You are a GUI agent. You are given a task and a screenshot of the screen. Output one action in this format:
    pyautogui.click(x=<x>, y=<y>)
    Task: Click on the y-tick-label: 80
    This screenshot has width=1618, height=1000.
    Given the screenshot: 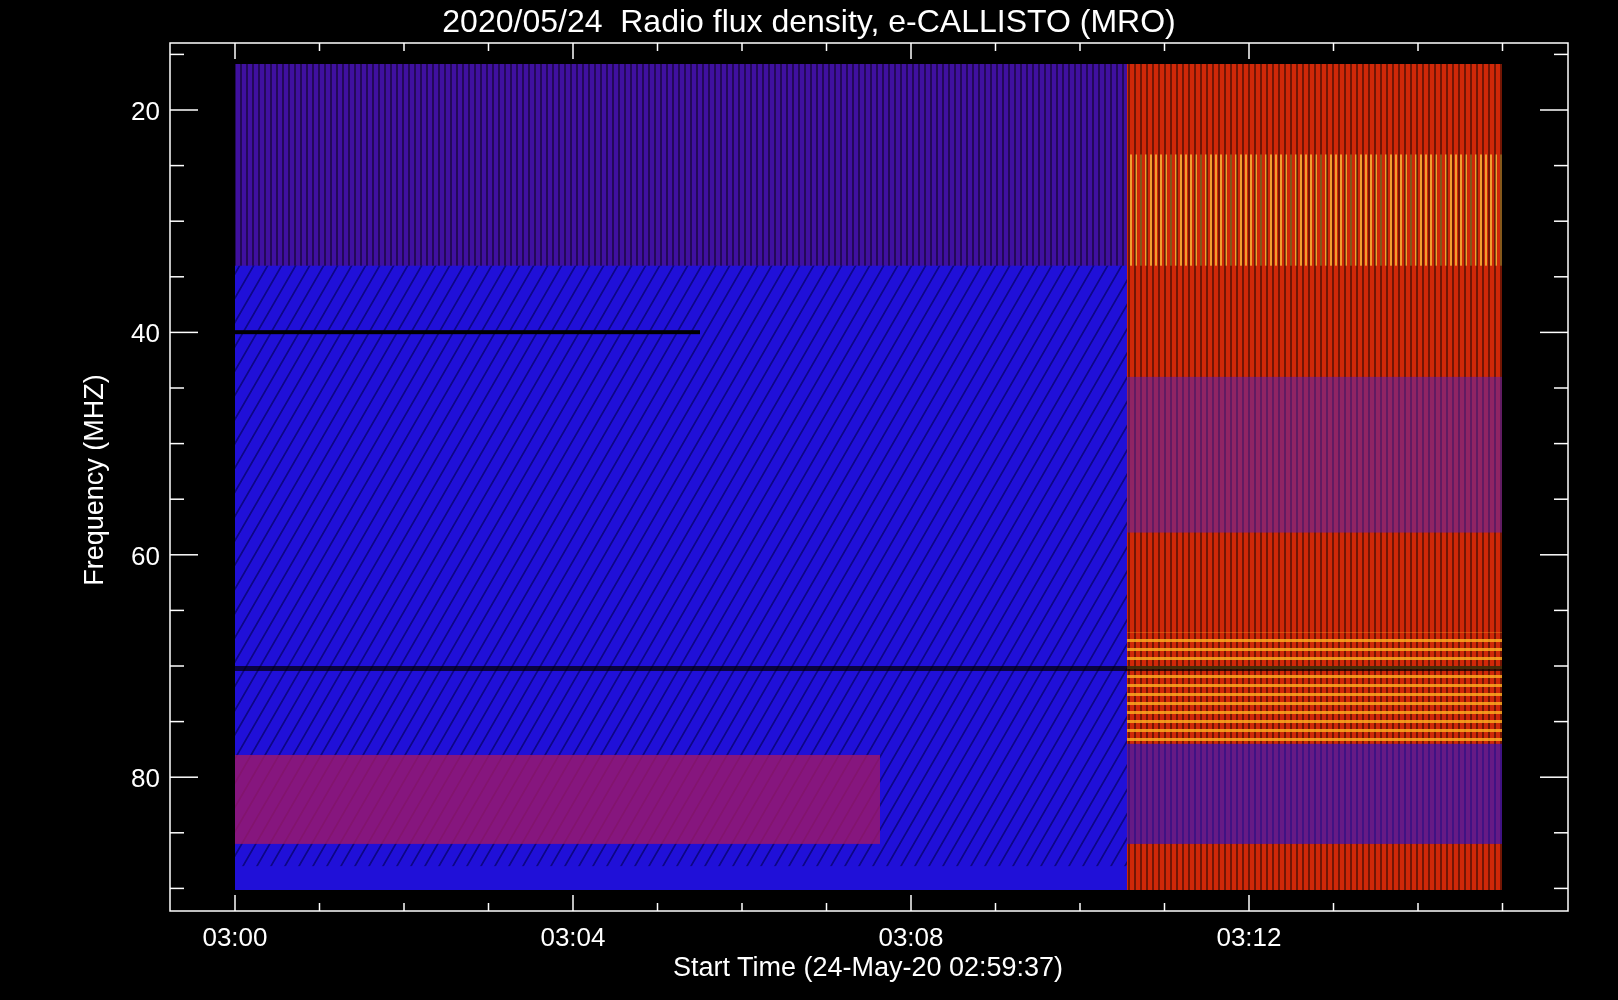 What is the action you would take?
    pyautogui.click(x=145, y=778)
    